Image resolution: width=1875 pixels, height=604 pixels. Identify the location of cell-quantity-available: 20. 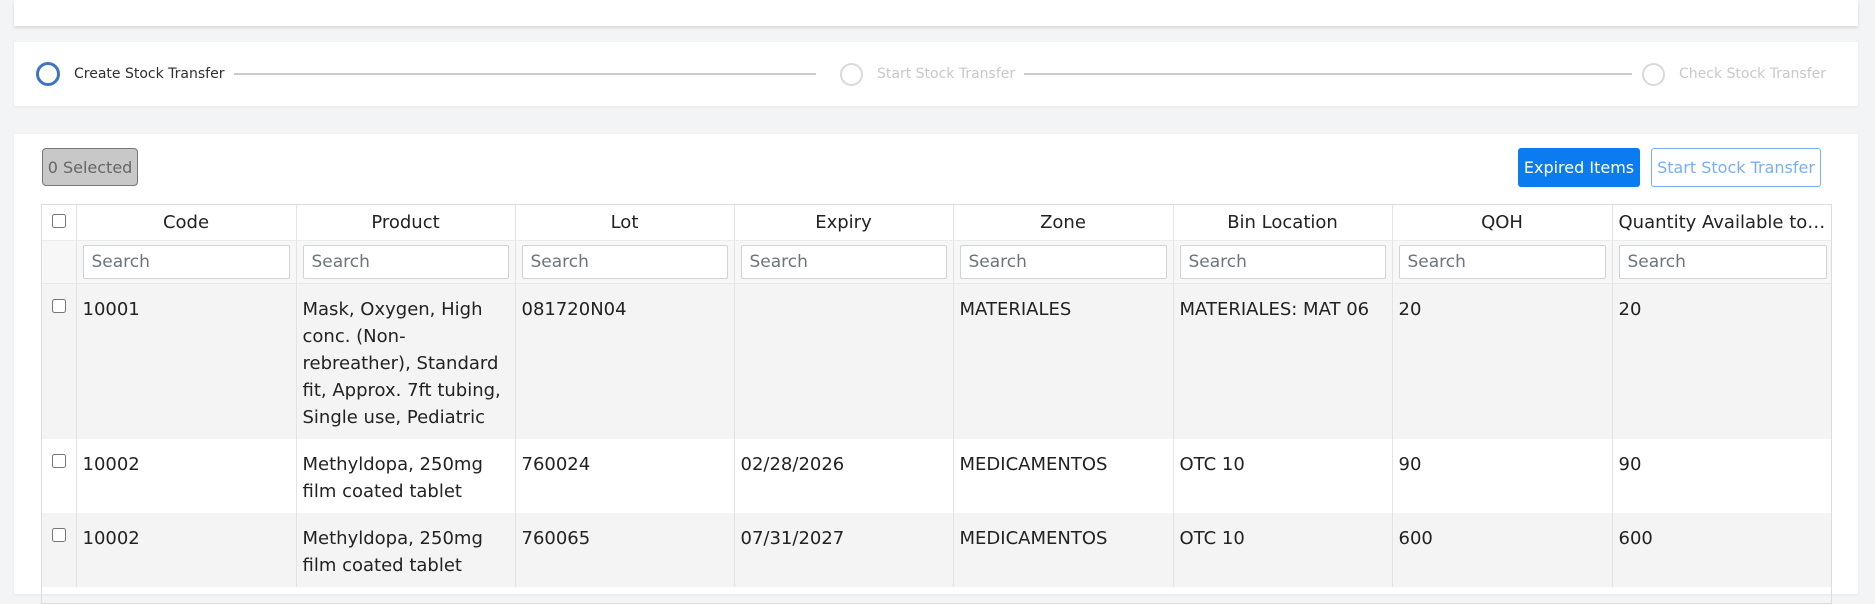
(1721, 361).